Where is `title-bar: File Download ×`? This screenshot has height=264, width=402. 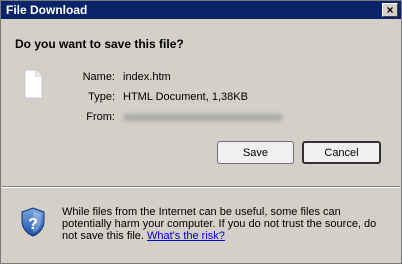
title-bar: File Download × is located at coordinates (201, 10).